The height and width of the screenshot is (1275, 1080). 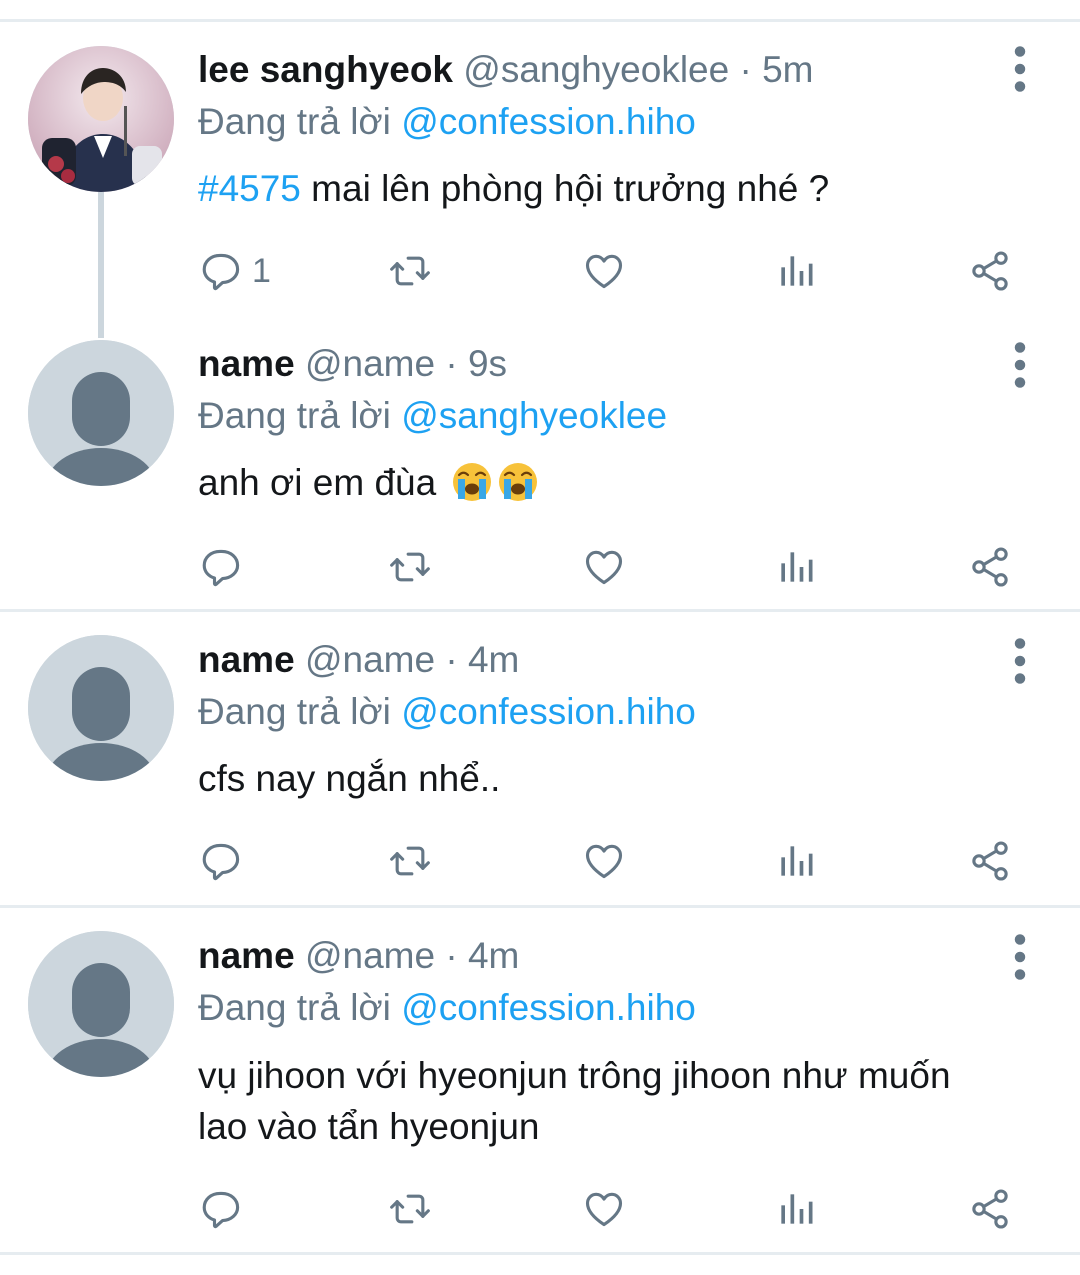 I want to click on tweet-header: name @name · 9s, so click(x=352, y=364).